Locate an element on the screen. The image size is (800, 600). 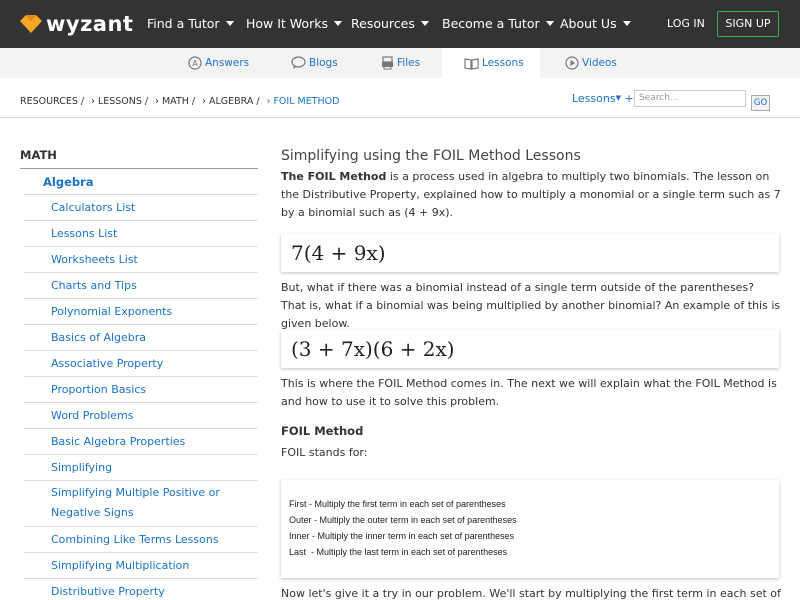
nav-find-a-tutor: Find a Tutor is located at coordinates (190, 23).